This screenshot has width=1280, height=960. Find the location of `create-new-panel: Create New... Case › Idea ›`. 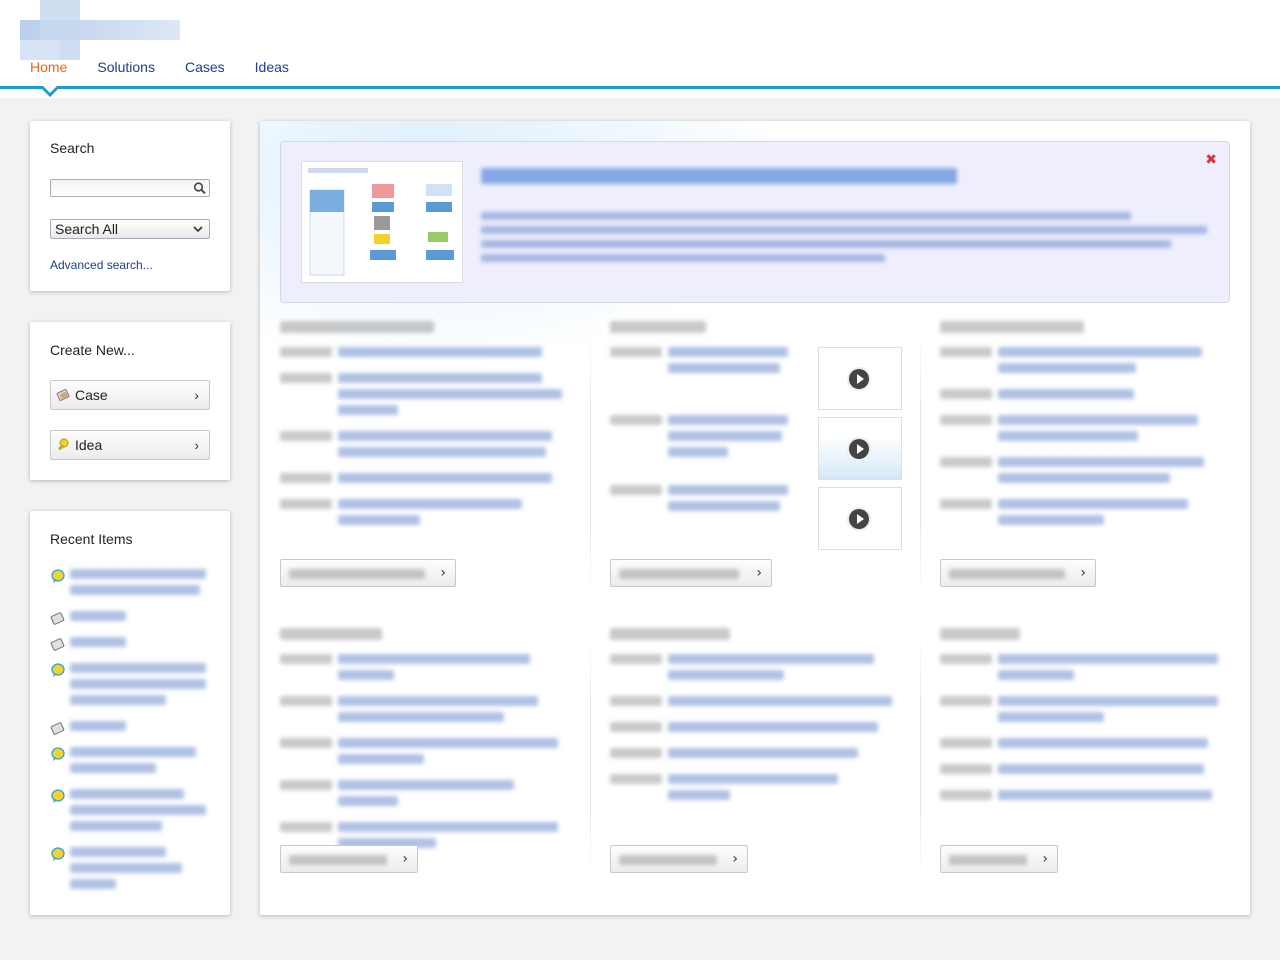

create-new-panel: Create New... Case › Idea › is located at coordinates (130, 401).